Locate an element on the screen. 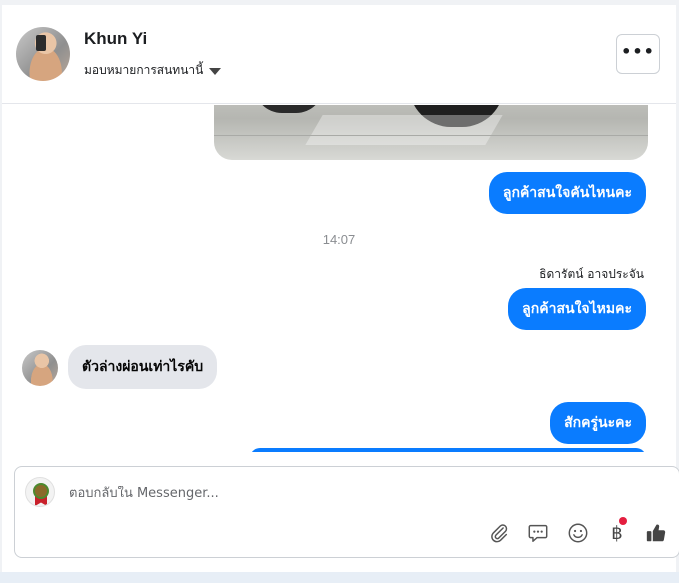 The height and width of the screenshot is (583, 679). incoming-message: ตัวล่างผ่อนเท่าไรคับ is located at coordinates (143, 367).